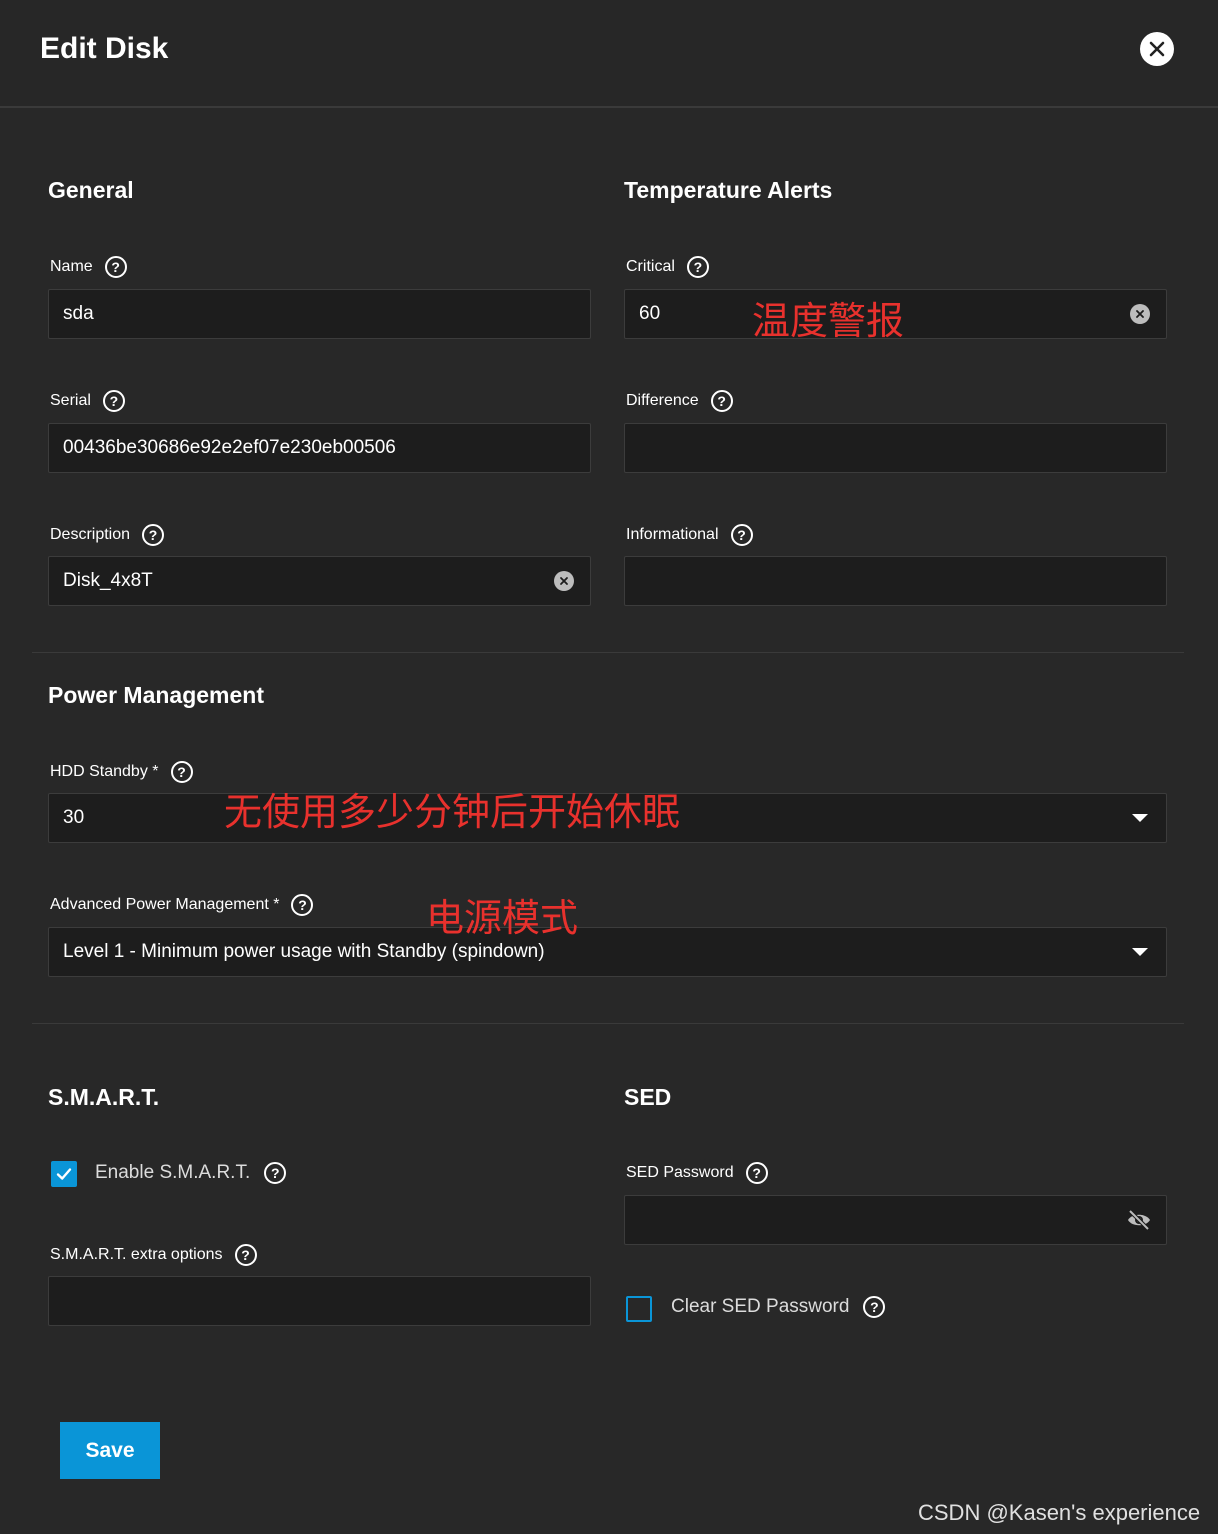  I want to click on sed-password-label-group: SED Password ?, so click(697, 1173).